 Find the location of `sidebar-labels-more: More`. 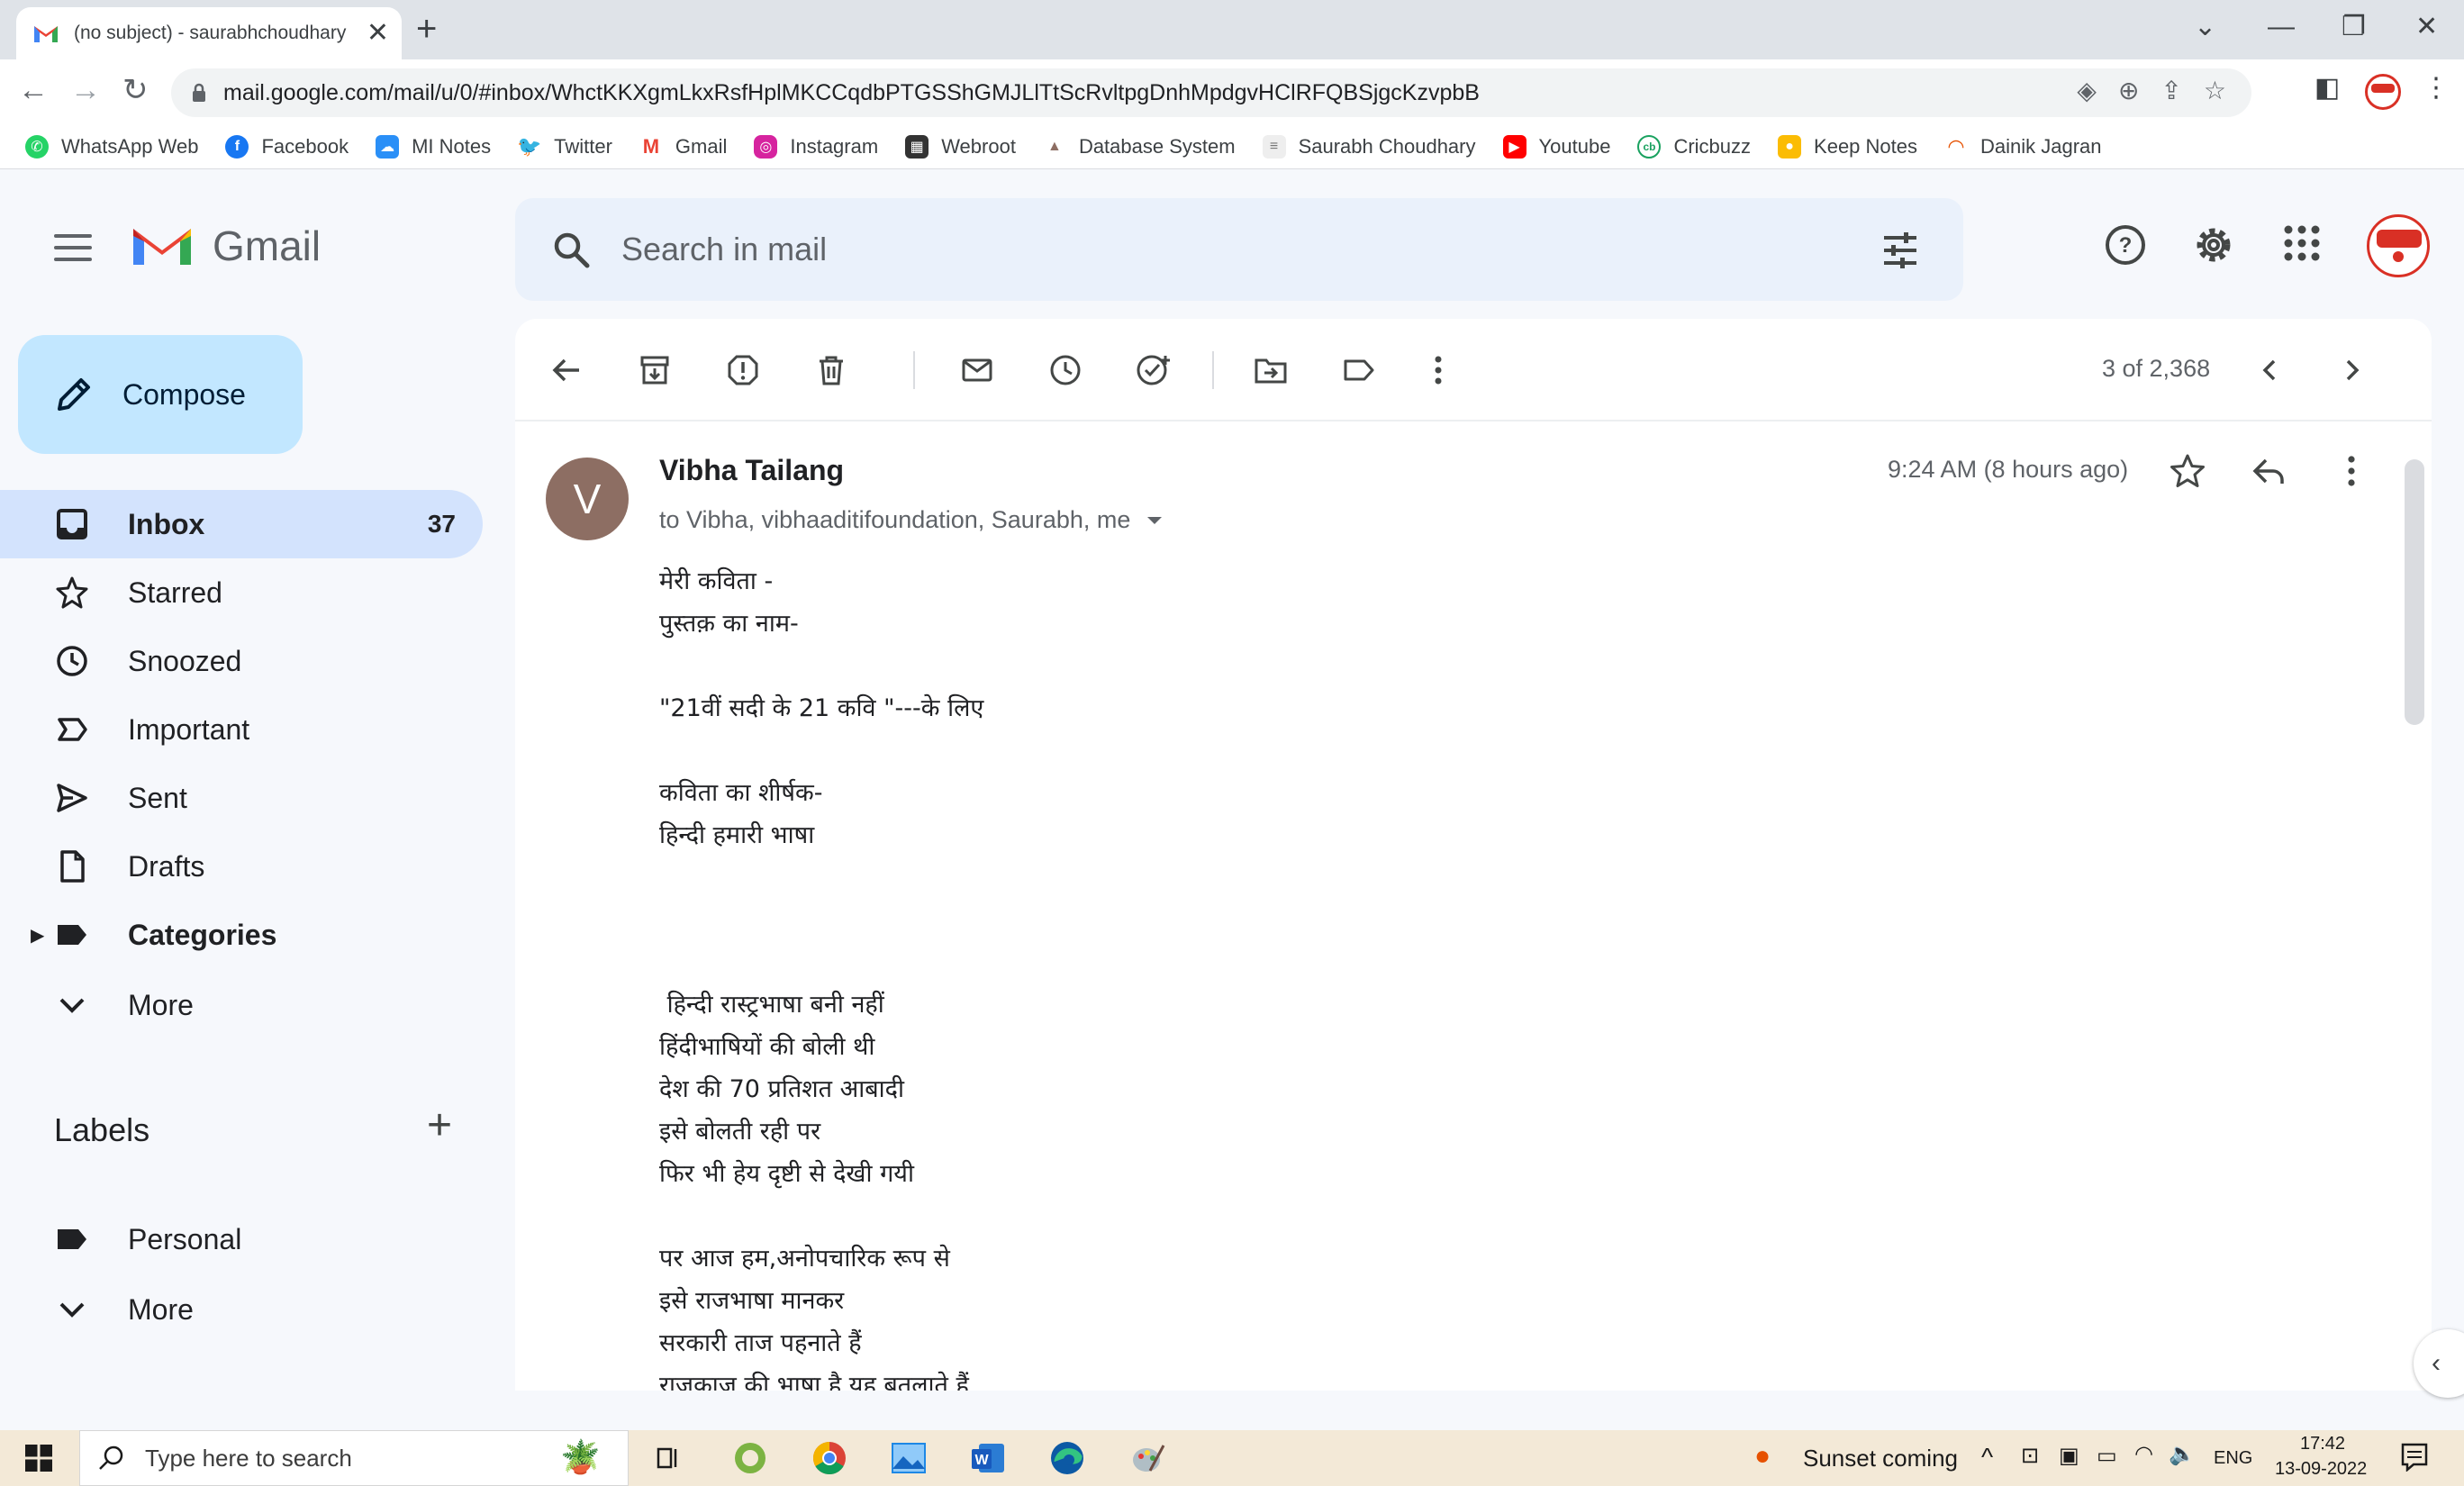

sidebar-labels-more: More is located at coordinates (241, 1309).